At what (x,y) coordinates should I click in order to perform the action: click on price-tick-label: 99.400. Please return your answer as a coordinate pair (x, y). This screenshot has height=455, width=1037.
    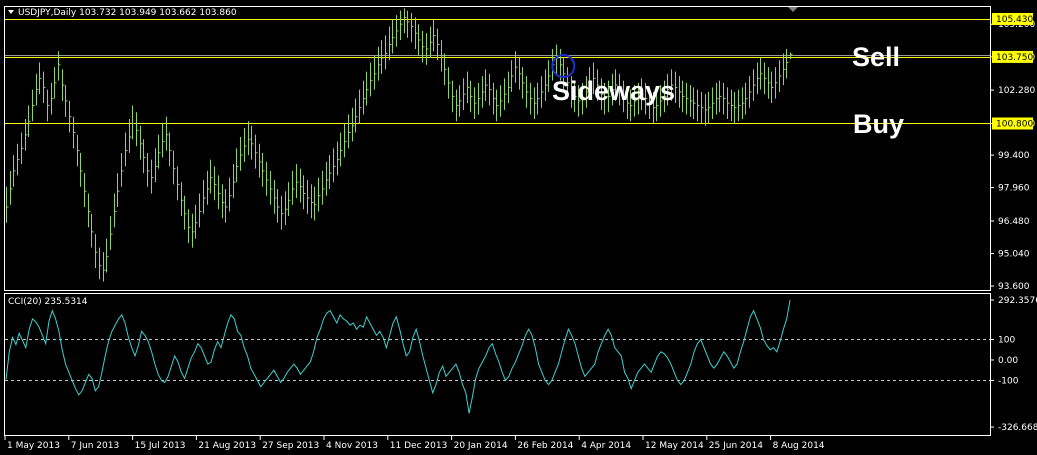
    Looking at the image, I should click on (1014, 156).